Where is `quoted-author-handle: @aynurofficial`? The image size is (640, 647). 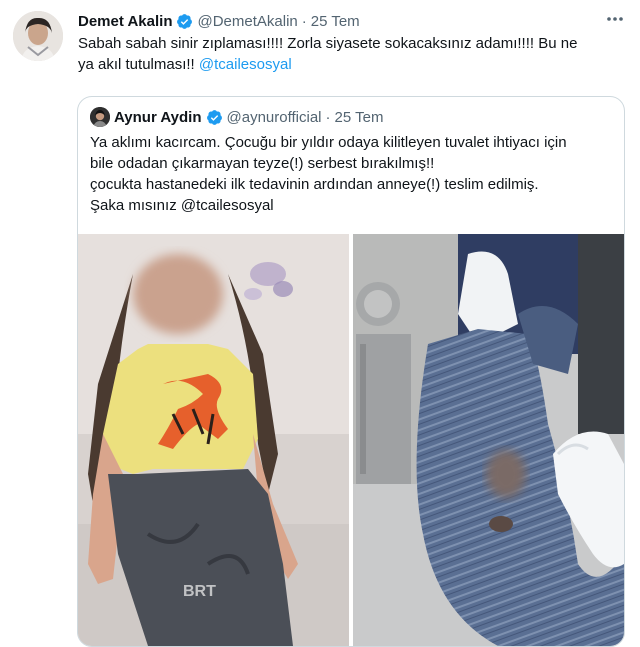 quoted-author-handle: @aynurofficial is located at coordinates (274, 117).